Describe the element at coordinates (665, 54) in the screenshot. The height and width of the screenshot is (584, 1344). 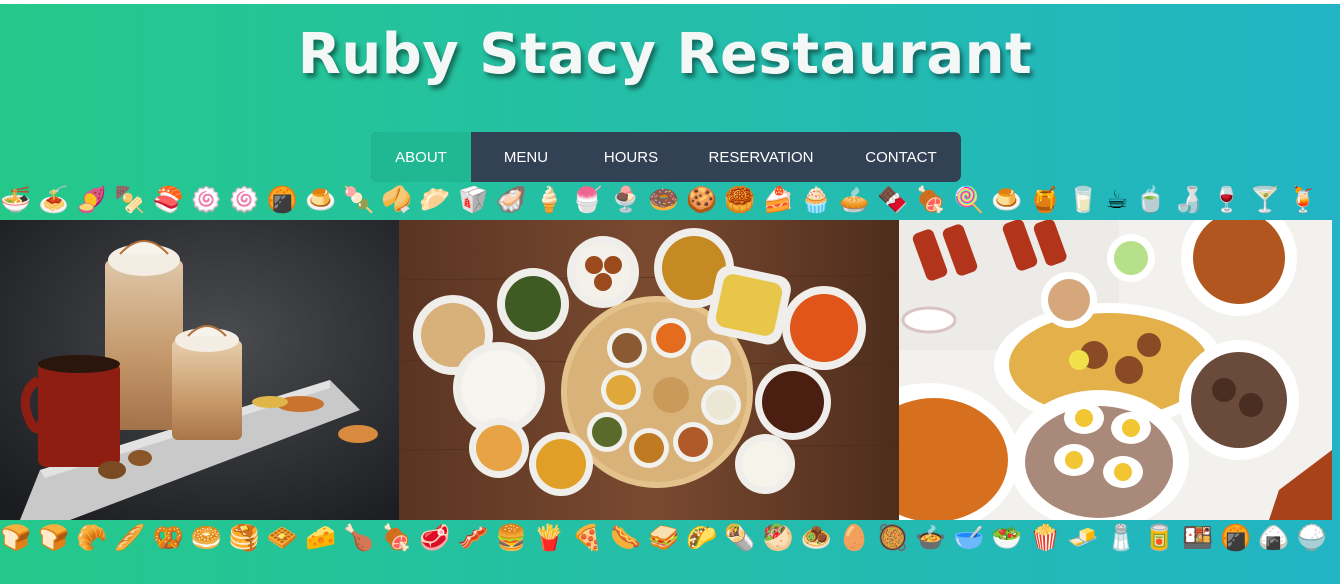
I see `page-title: Ruby Stacy Restaurant` at that location.